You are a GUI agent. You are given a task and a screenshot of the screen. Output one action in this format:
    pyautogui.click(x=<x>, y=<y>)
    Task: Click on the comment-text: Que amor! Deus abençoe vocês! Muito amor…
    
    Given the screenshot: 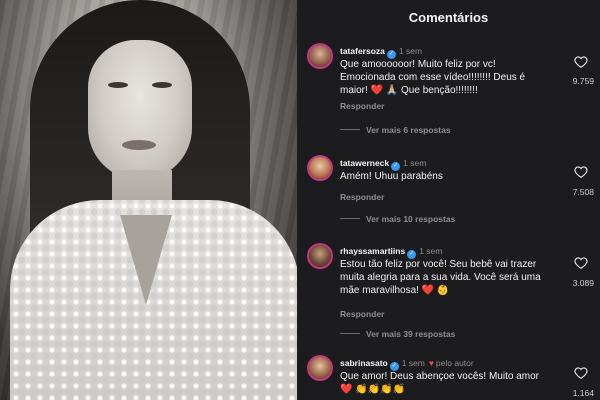 What is the action you would take?
    pyautogui.click(x=439, y=383)
    